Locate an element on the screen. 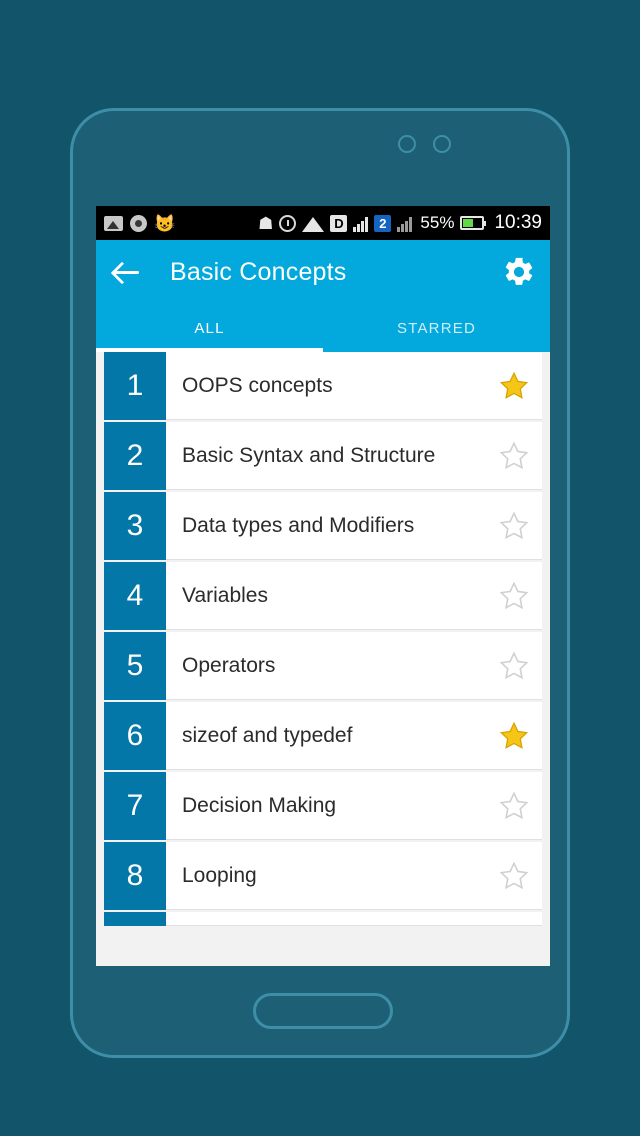 The height and width of the screenshot is (1136, 640). item-title: Operators is located at coordinates (229, 665).